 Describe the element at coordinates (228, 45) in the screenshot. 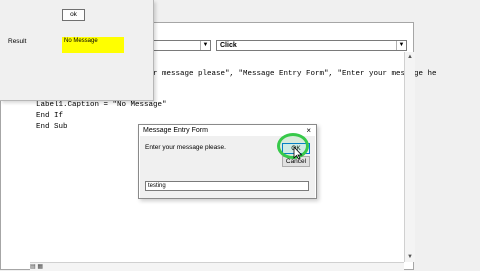

I see `procedure-combo-value: Click` at that location.